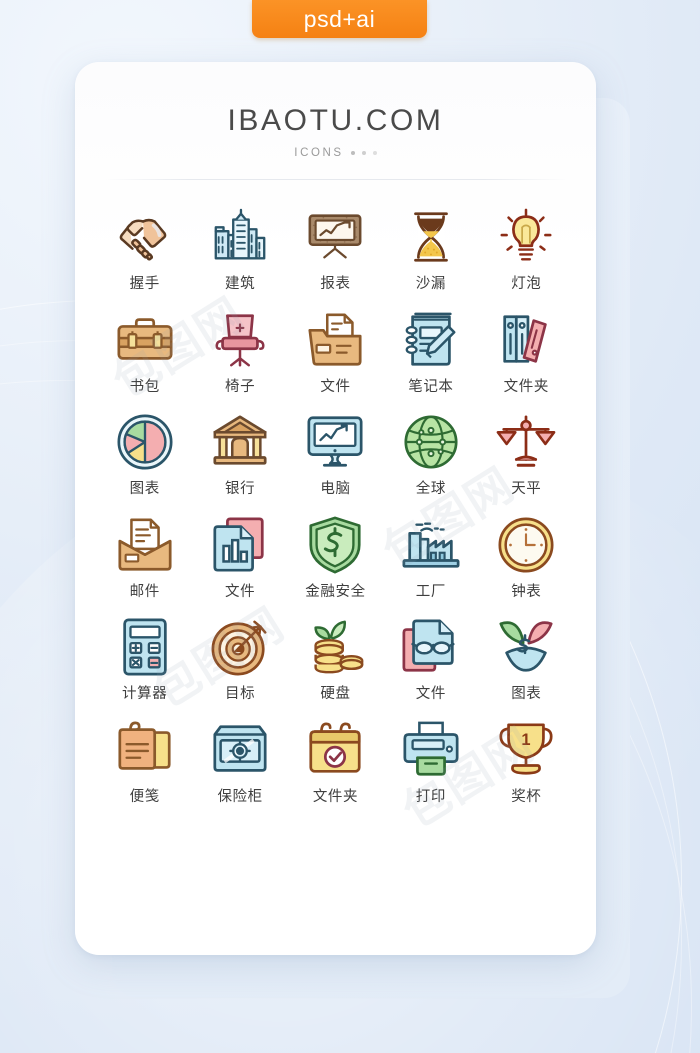 The image size is (700, 1053). Describe the element at coordinates (240, 796) in the screenshot. I see `icon-label: 保险柜` at that location.